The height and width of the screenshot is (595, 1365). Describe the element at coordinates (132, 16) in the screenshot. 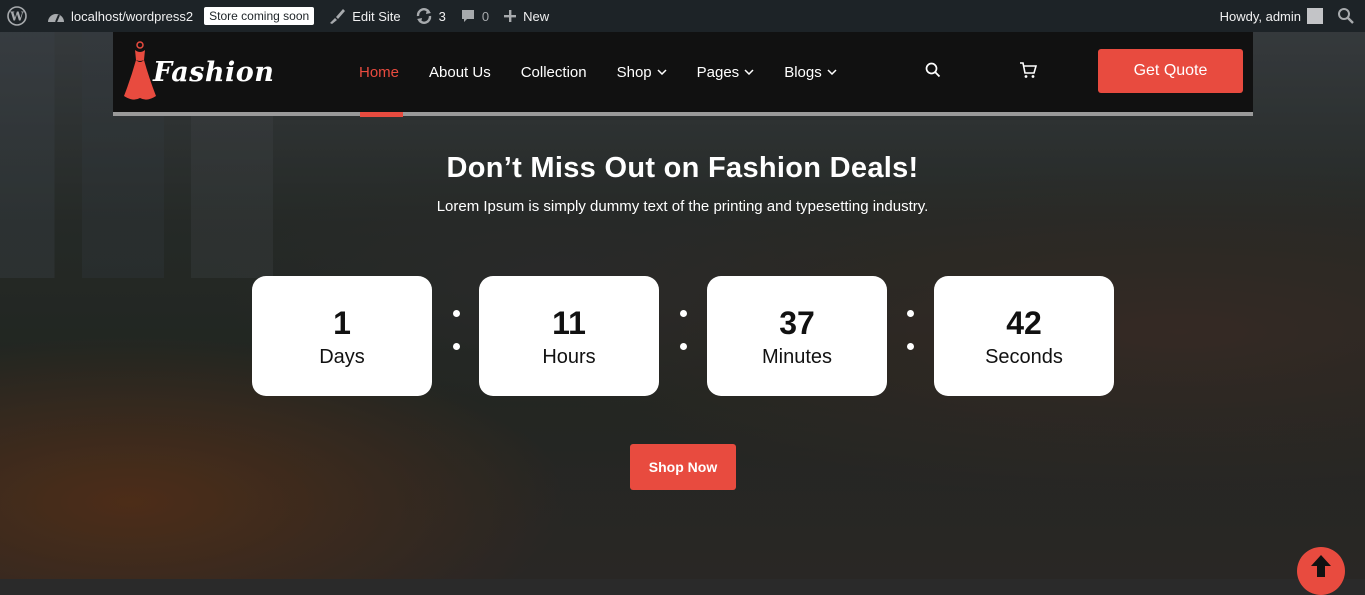

I see `site-name-label: localhost/wordpress2` at that location.